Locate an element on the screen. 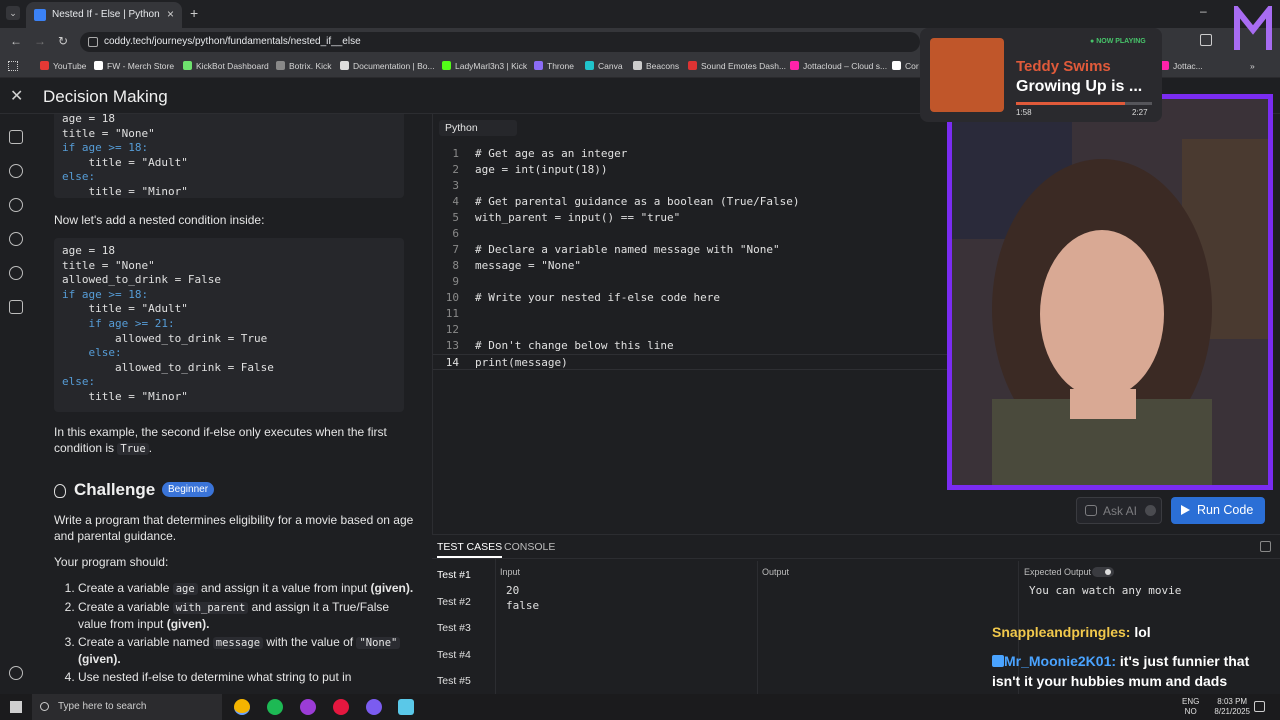 This screenshot has width=1280, height=720. tab-search-icon: ⌄ is located at coordinates (13, 13).